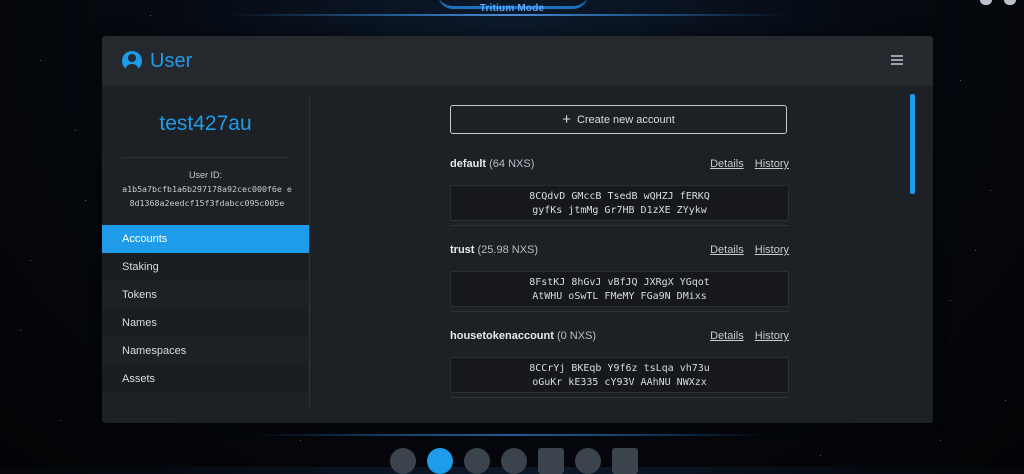 Image resolution: width=1024 pixels, height=474 pixels. Describe the element at coordinates (619, 296) in the screenshot. I see `account-address-line: AtWHU oSwTL FMeMY FGa9N DMixs` at that location.